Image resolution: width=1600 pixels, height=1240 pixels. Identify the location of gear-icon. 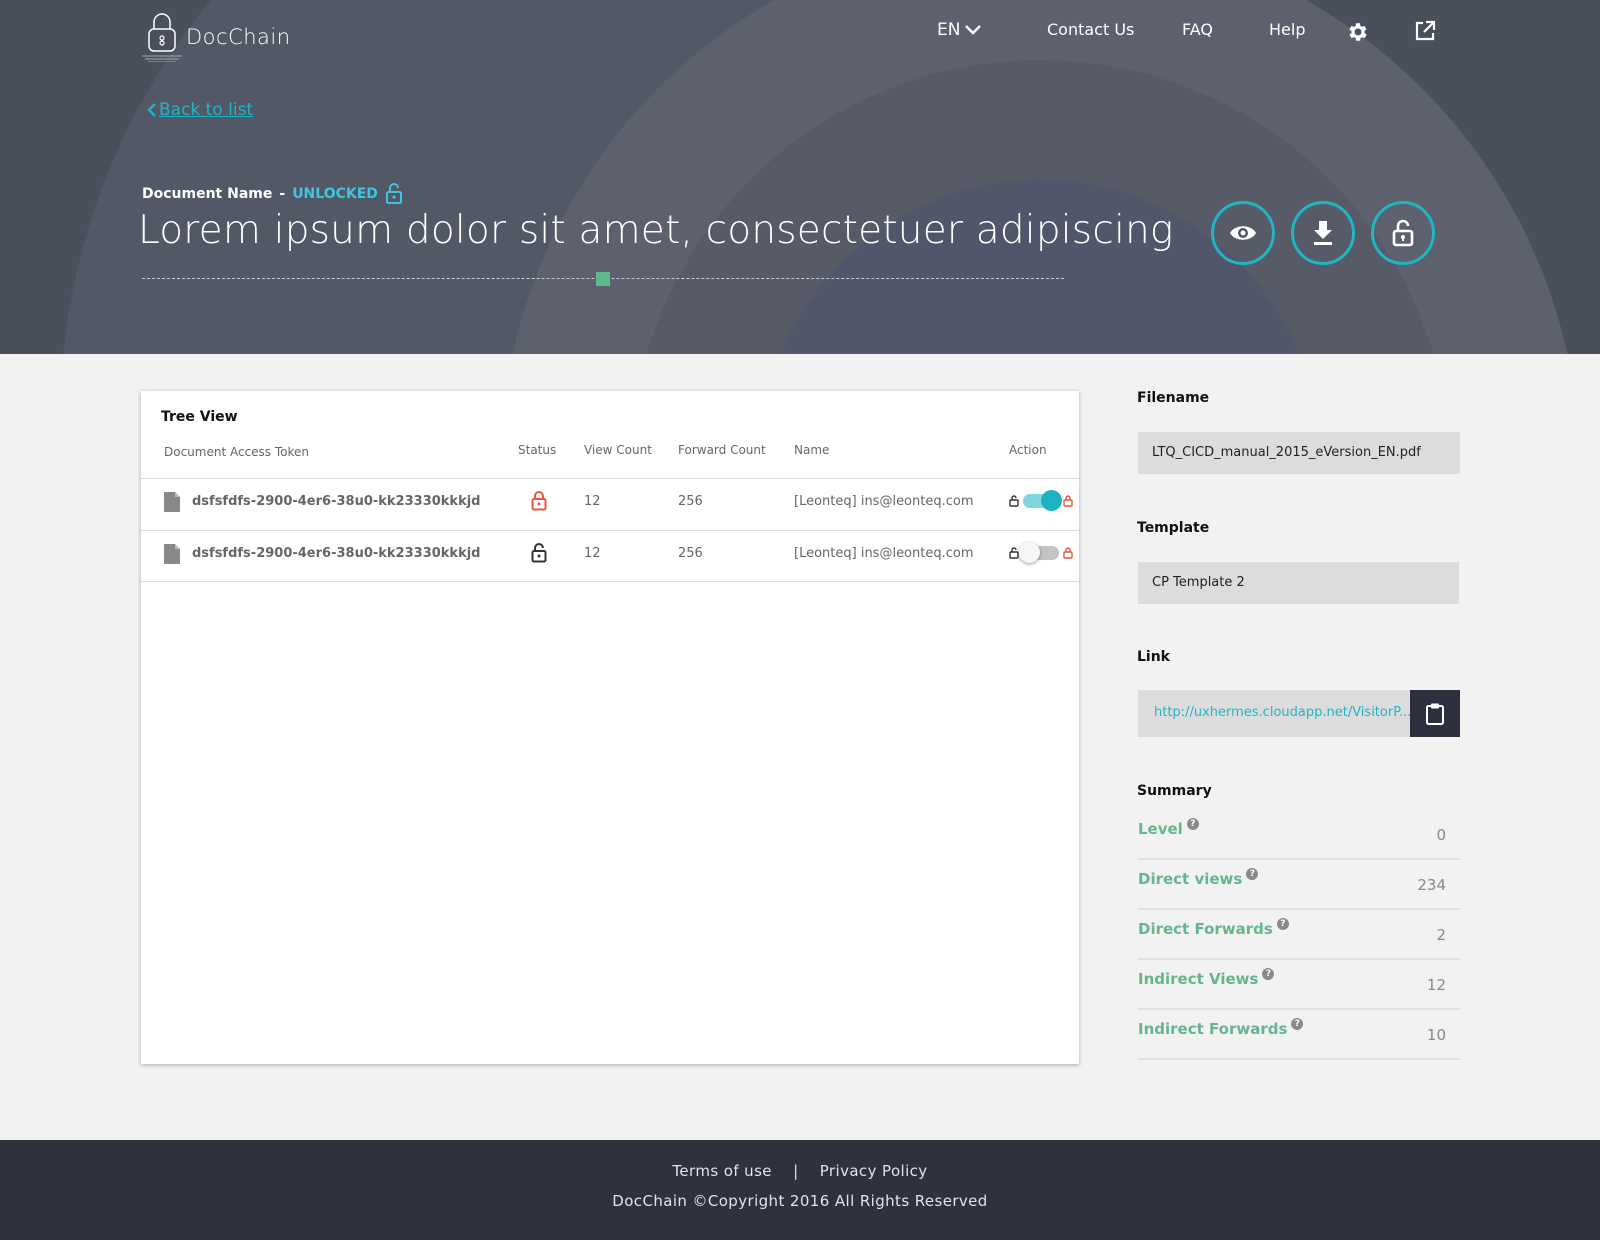
(1358, 32).